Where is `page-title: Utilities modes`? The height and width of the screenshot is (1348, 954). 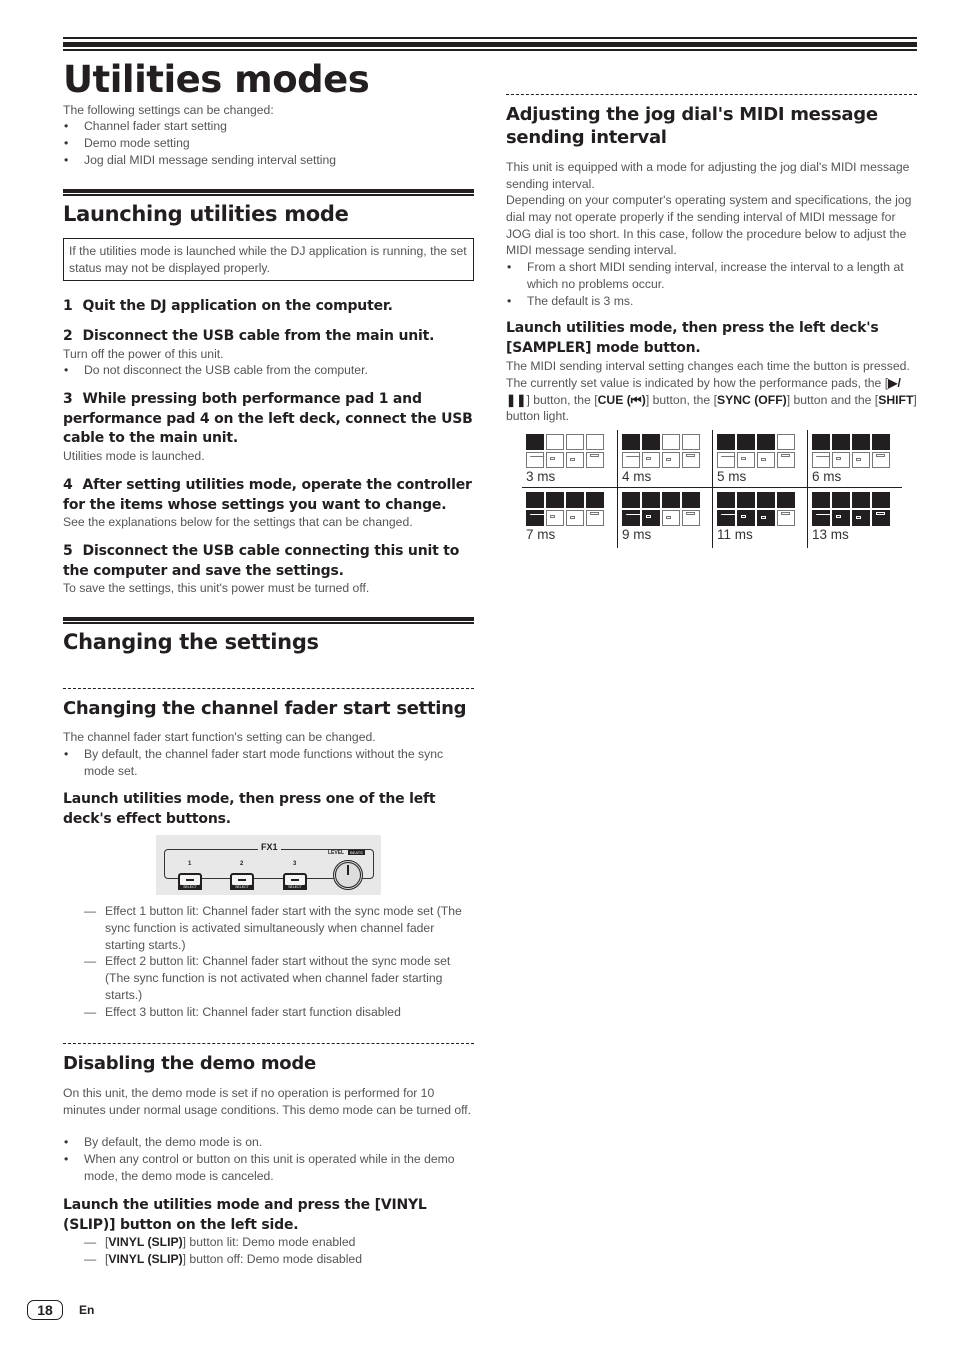
page-title: Utilities modes is located at coordinates (216, 79).